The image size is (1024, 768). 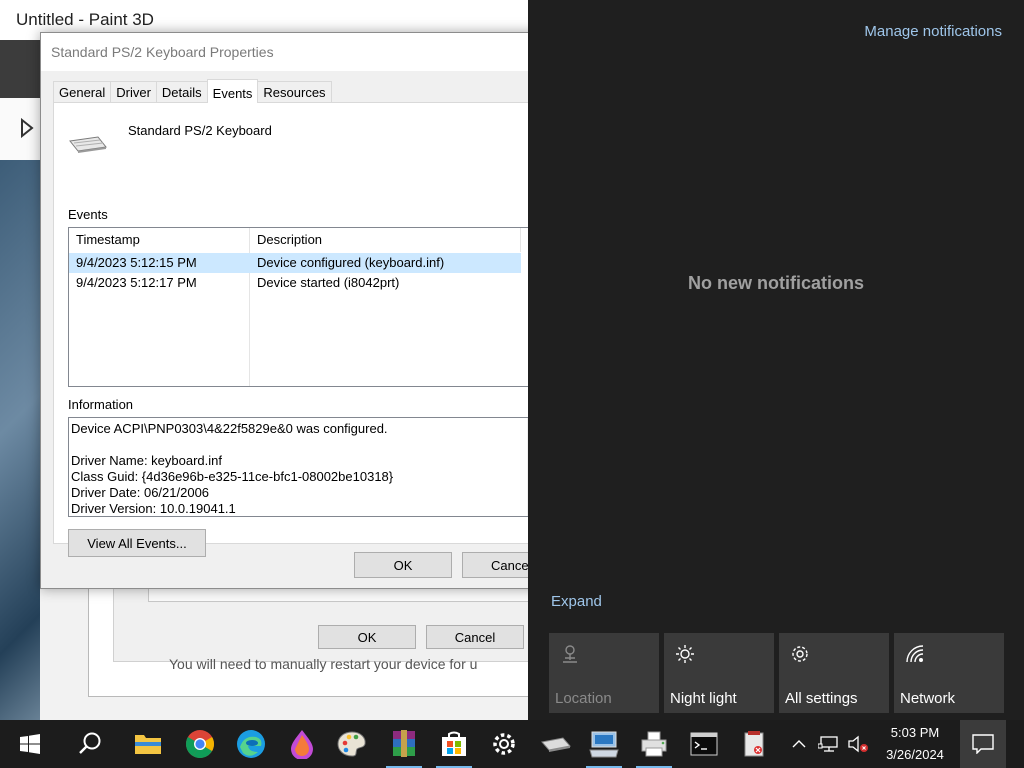 I want to click on quick-action-night-light: Night light, so click(x=719, y=673).